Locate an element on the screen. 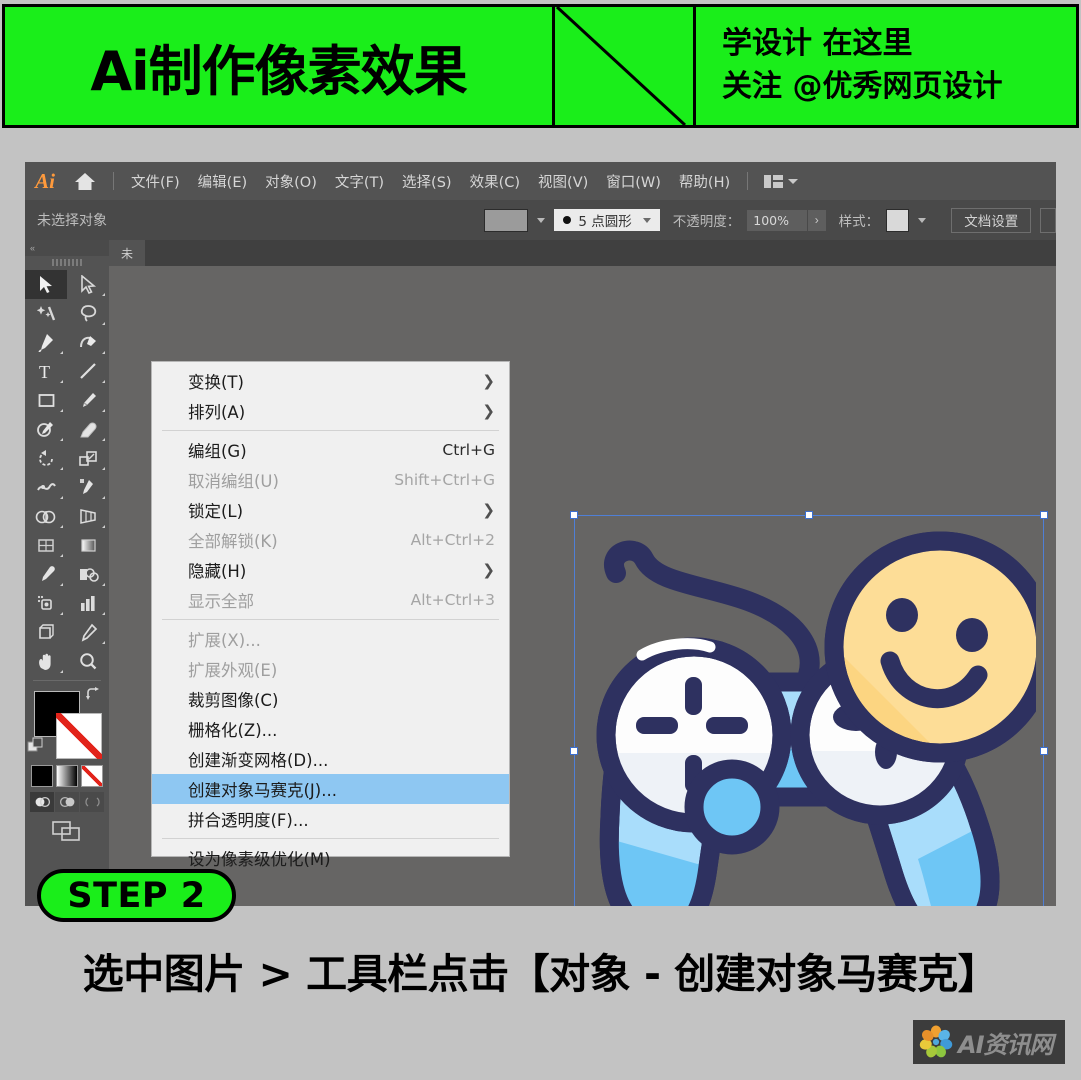 The image size is (1081, 1080). menu-item-make-pixel-perfect: 设为像素级优化(M) is located at coordinates (330, 858).